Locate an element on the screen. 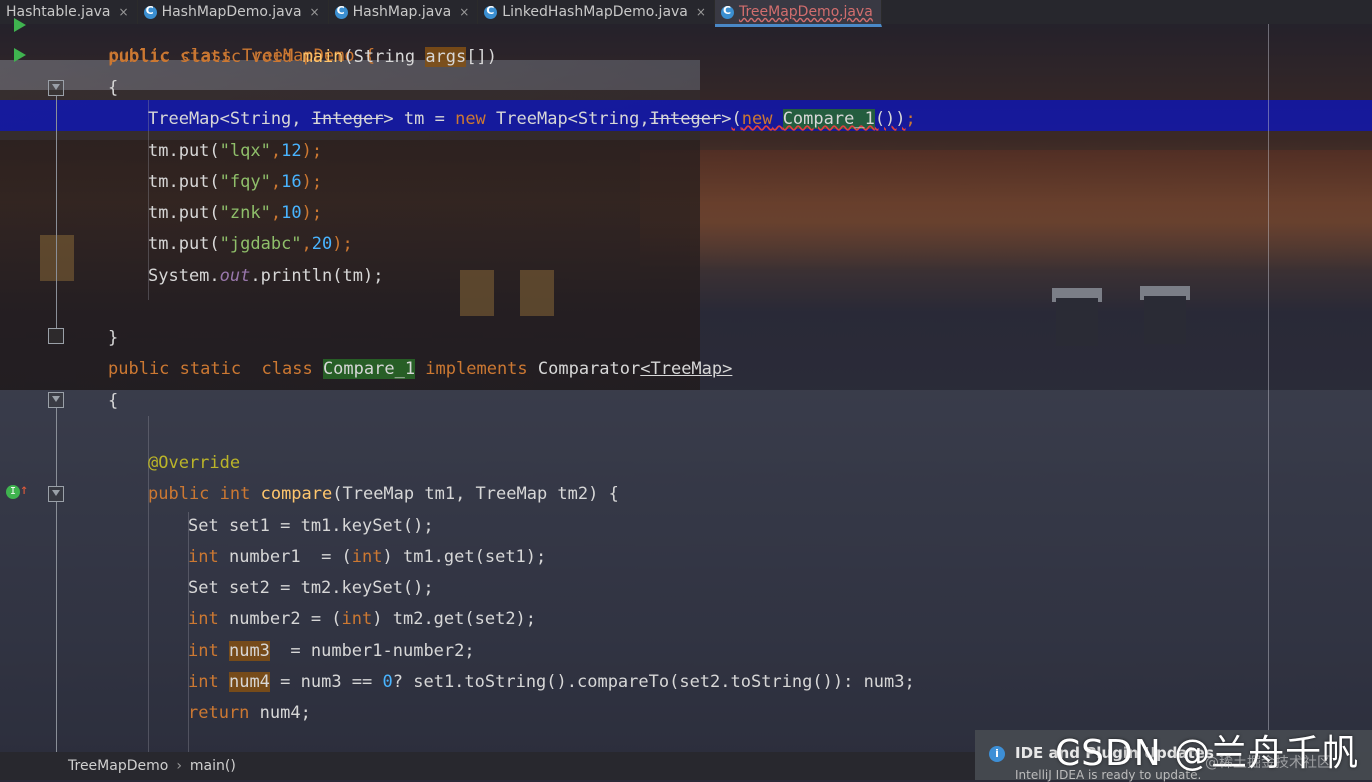  code-text: System. is located at coordinates (184, 276).